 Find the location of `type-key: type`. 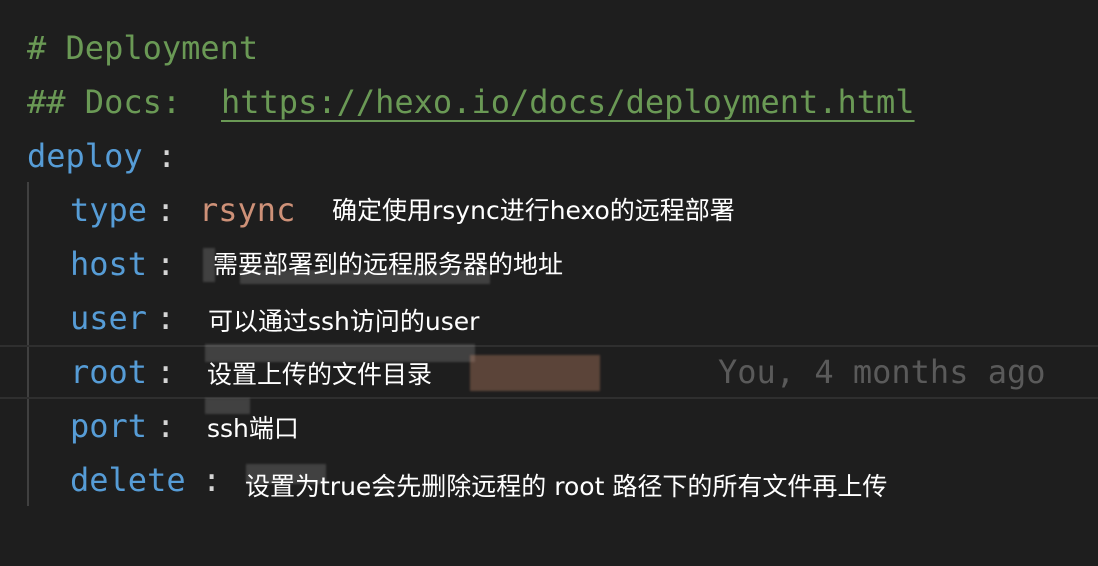

type-key: type is located at coordinates (109, 210).